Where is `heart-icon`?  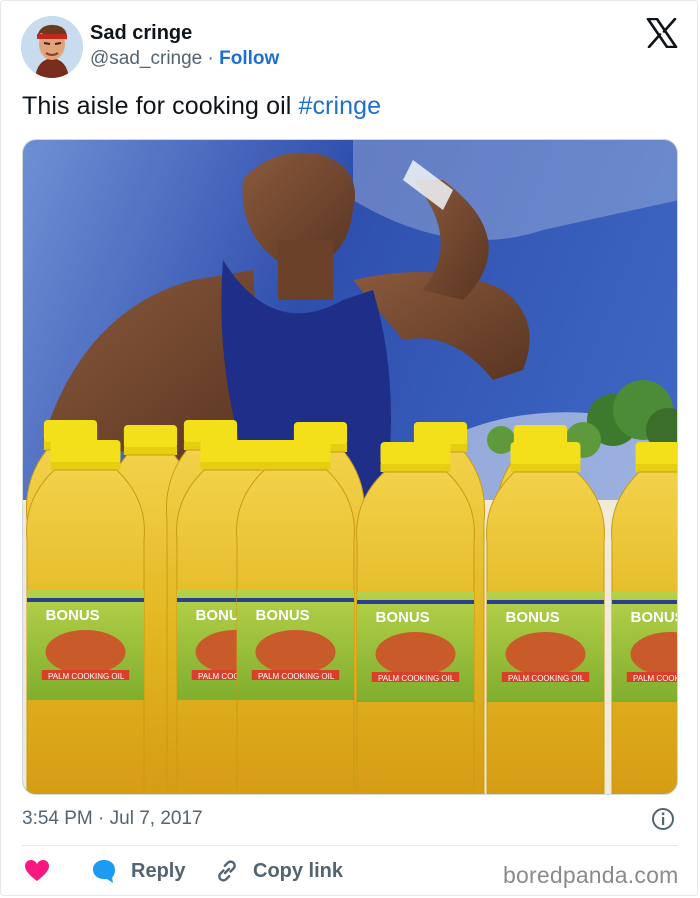 heart-icon is located at coordinates (37, 870).